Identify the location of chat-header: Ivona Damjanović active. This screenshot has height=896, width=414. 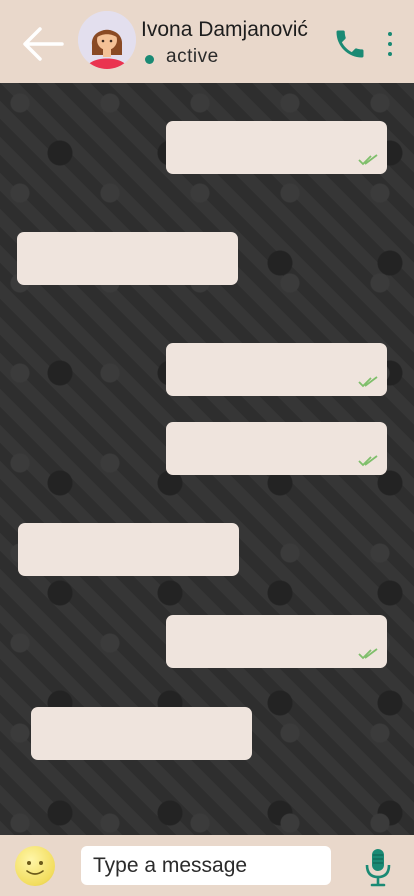
(207, 41).